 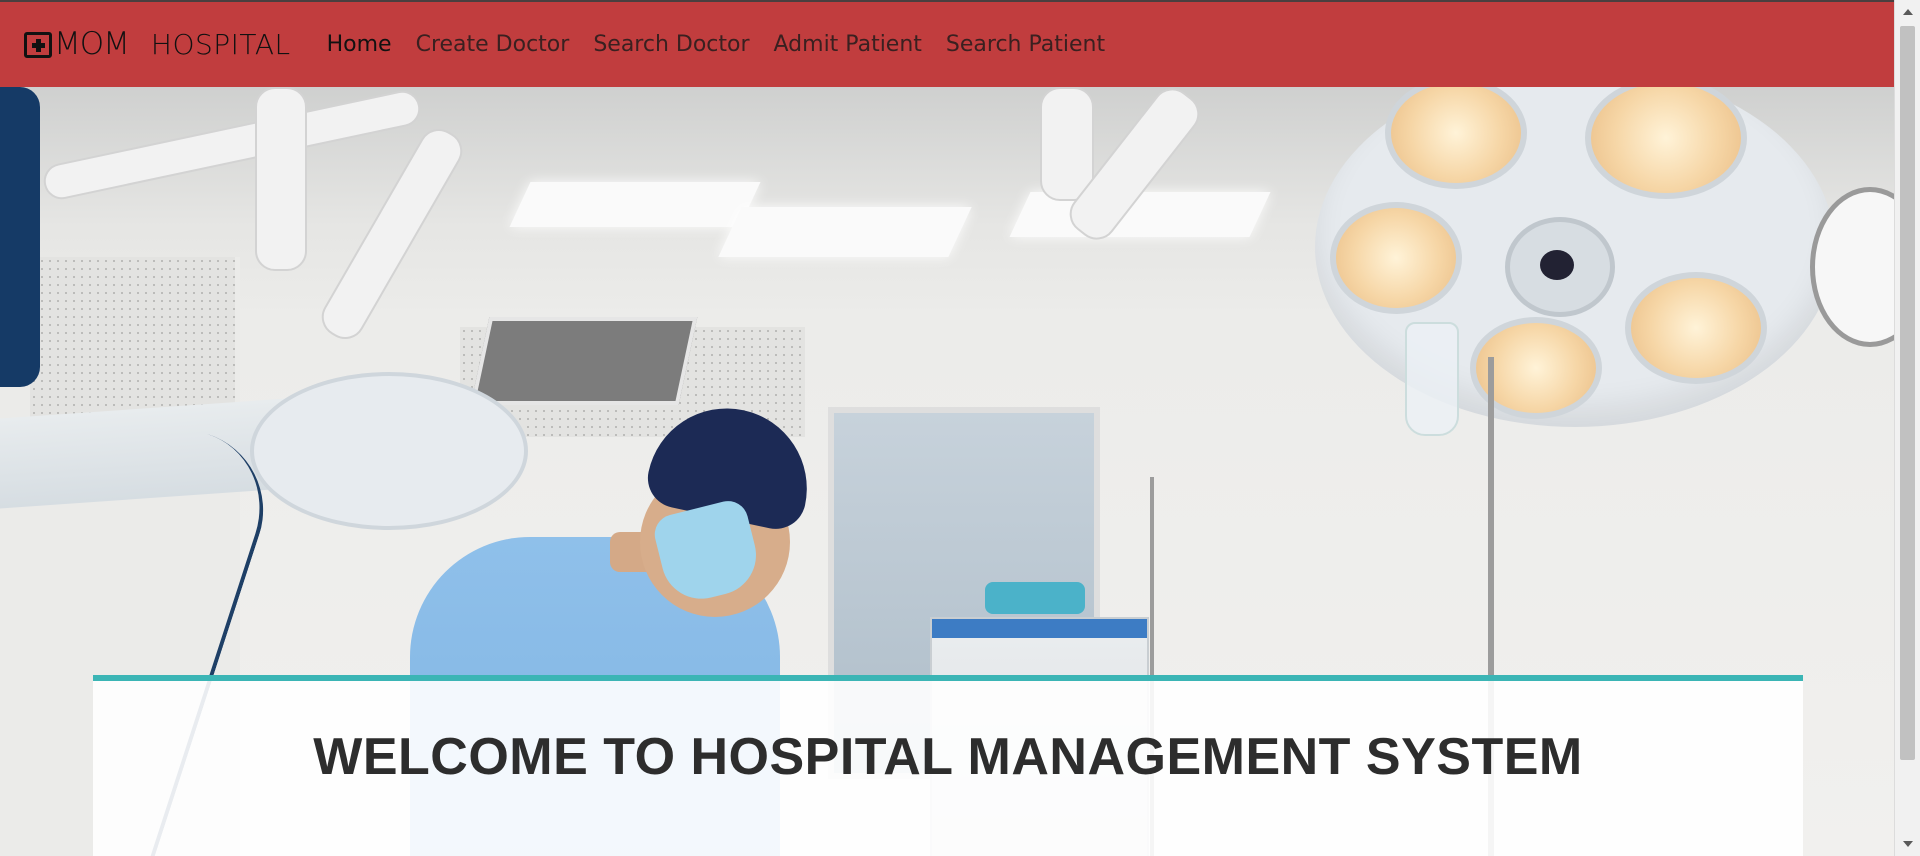 I want to click on medical-cross-icon, so click(x=38, y=44).